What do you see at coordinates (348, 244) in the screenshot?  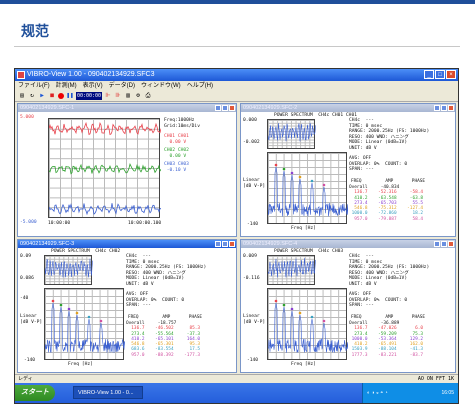 I see `window-titlebar: 090402134929.SFC-4` at bounding box center [348, 244].